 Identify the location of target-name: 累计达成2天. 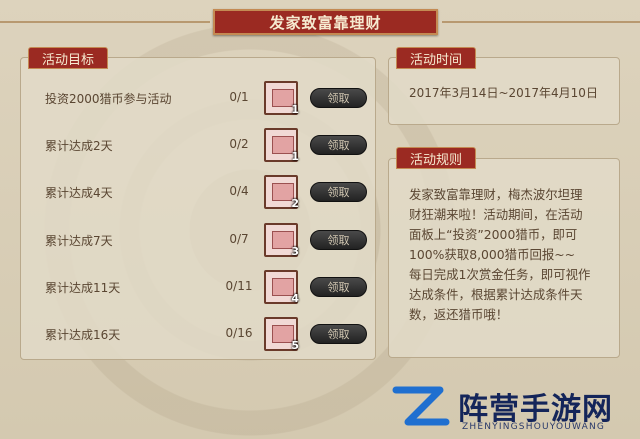
(79, 146).